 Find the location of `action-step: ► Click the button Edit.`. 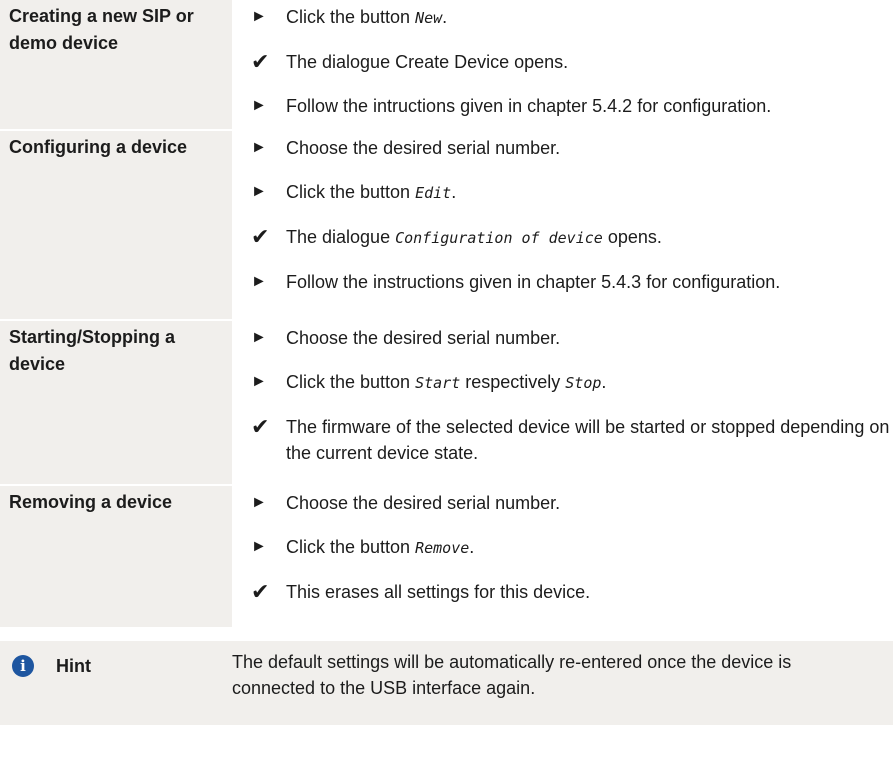

action-step: ► Click the button Edit. is located at coordinates (570, 192).